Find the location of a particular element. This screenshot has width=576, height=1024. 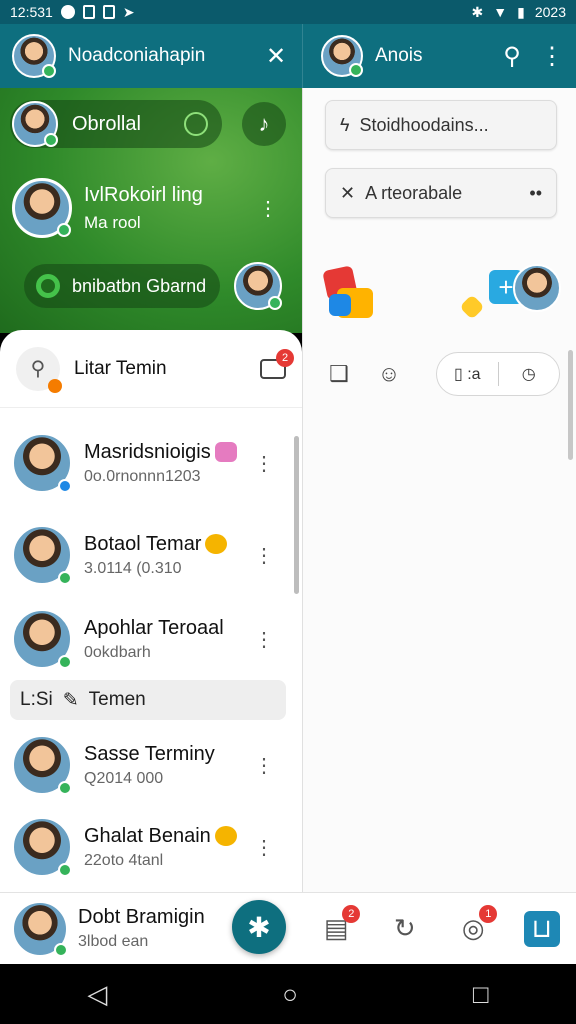

music-button: ♪ is located at coordinates (264, 124).